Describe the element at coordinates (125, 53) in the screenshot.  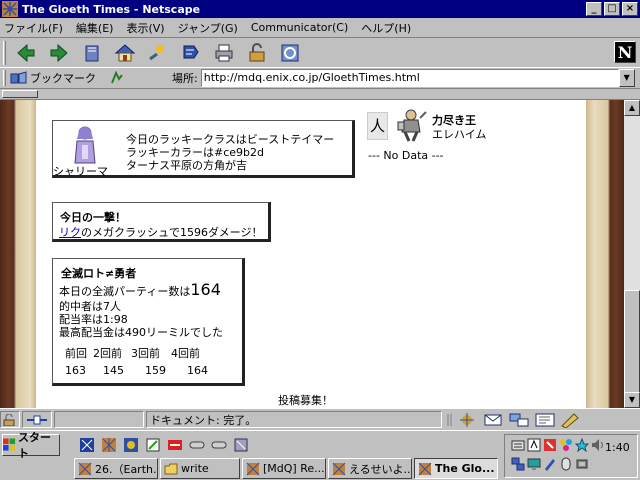
I see `home-button` at that location.